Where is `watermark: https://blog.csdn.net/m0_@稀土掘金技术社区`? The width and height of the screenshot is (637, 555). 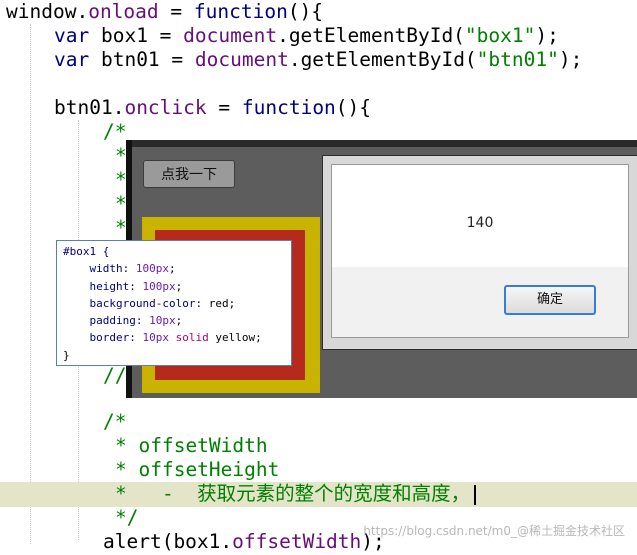
watermark: https://blog.csdn.net/m0_@稀土掘金技术社区 is located at coordinates (494, 531).